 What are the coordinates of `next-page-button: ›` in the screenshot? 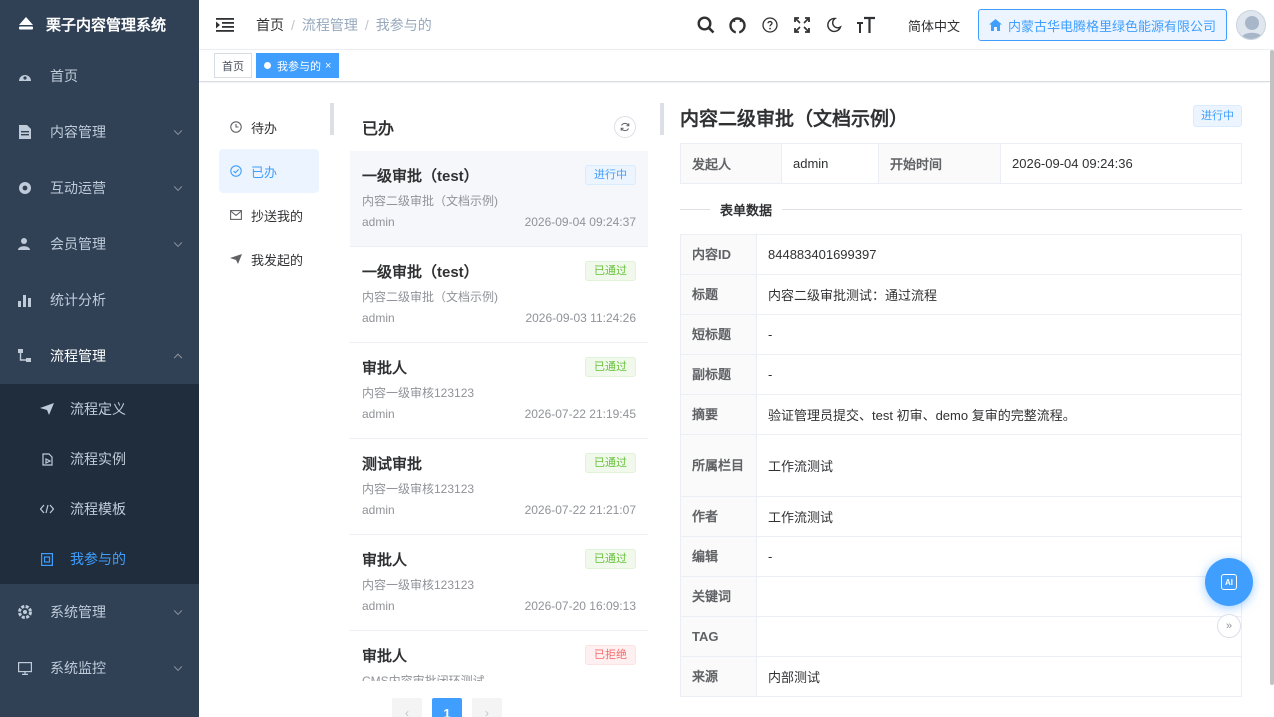 It's located at (487, 707).